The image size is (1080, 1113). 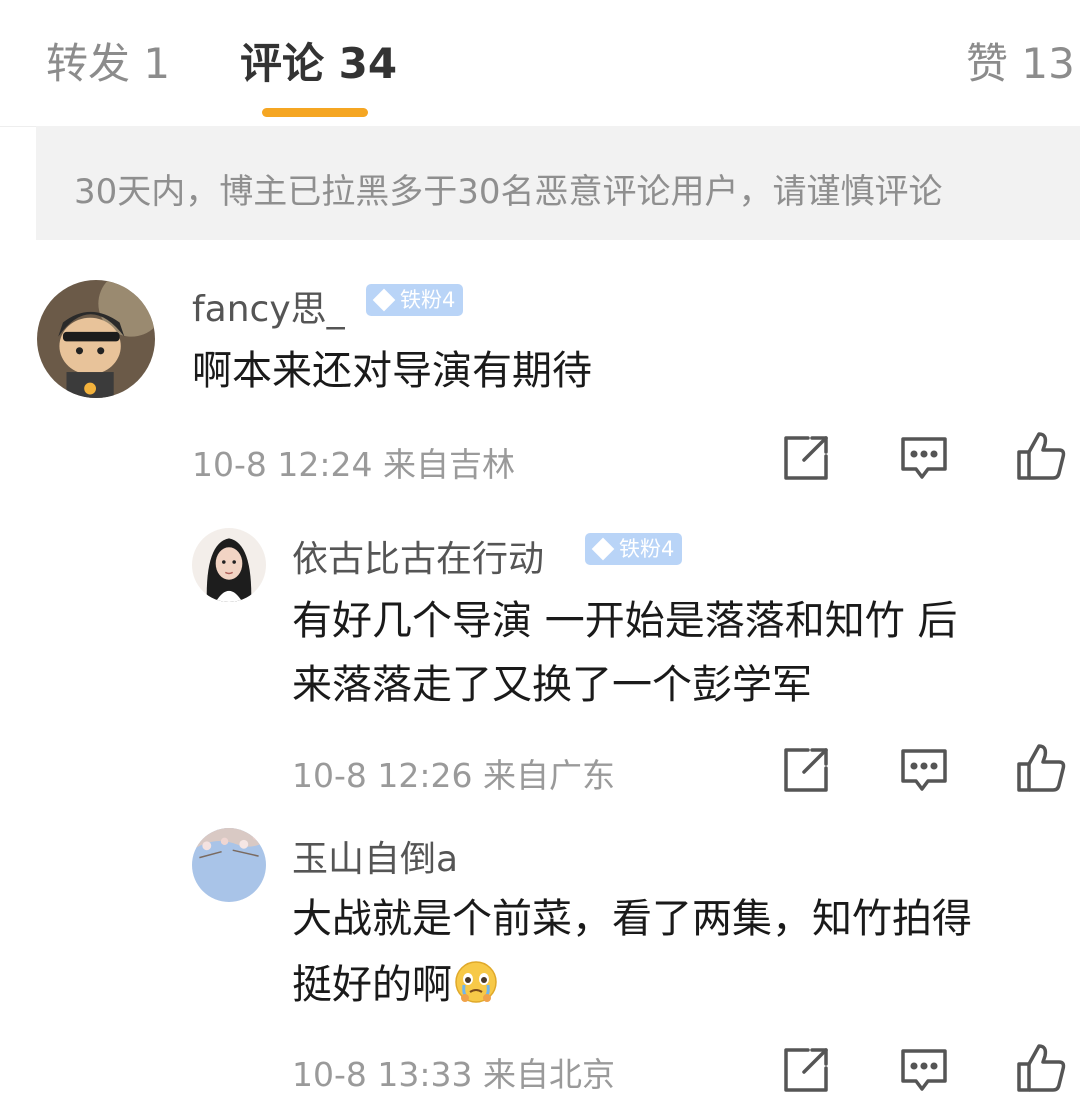 I want to click on notice-text: 30天内，博主已拉黑多于30名恶意评论用户，请谨慎评论, so click(x=508, y=192).